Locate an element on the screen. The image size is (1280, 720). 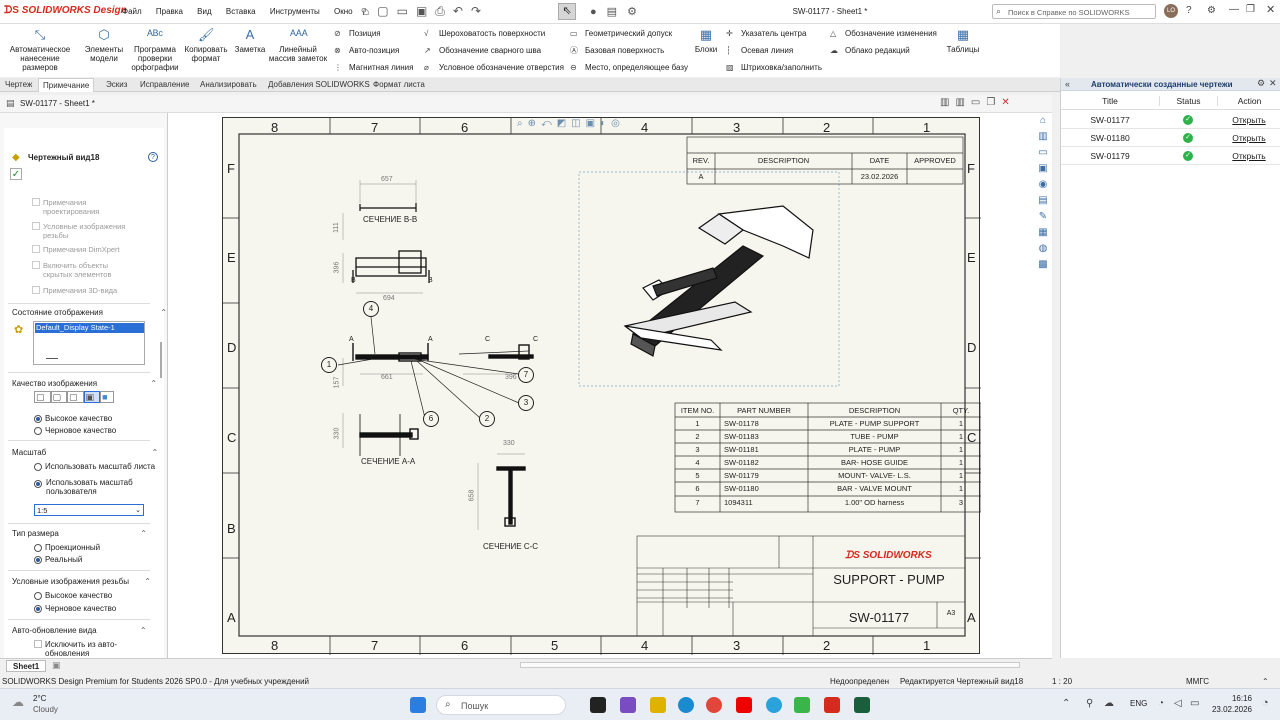
panel-settings-icon: ⚙ is located at coordinates (1261, 83).